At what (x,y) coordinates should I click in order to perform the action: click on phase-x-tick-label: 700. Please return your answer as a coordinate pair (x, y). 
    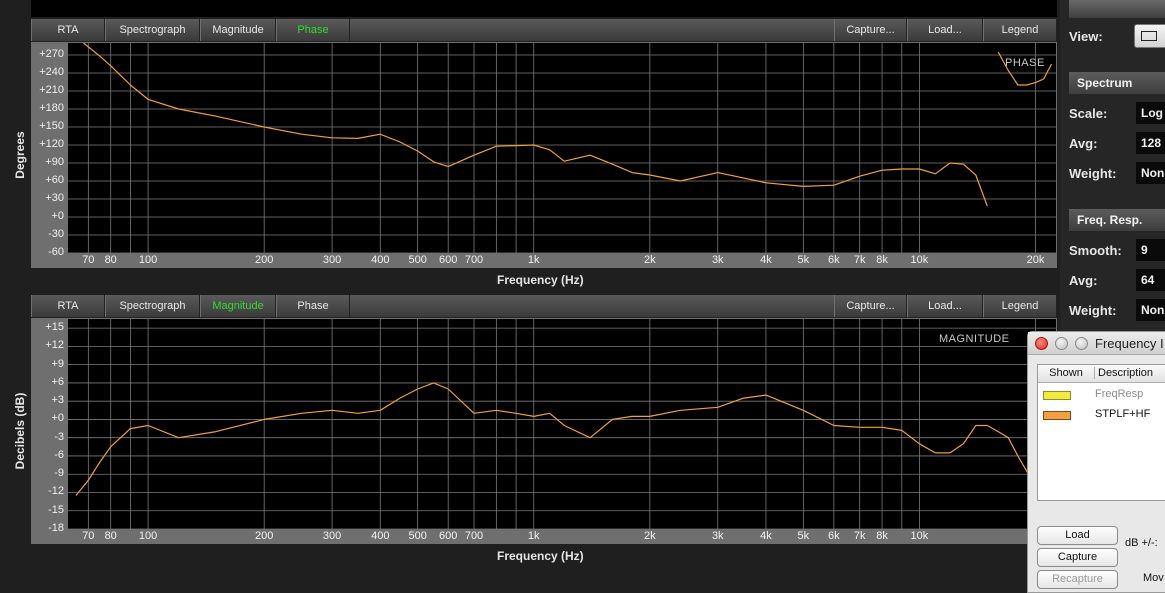
    Looking at the image, I should click on (474, 260).